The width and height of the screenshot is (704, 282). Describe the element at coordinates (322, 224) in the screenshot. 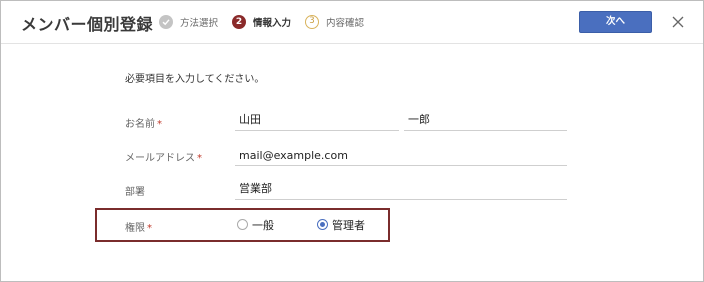

I see `radio-checked-icon` at that location.